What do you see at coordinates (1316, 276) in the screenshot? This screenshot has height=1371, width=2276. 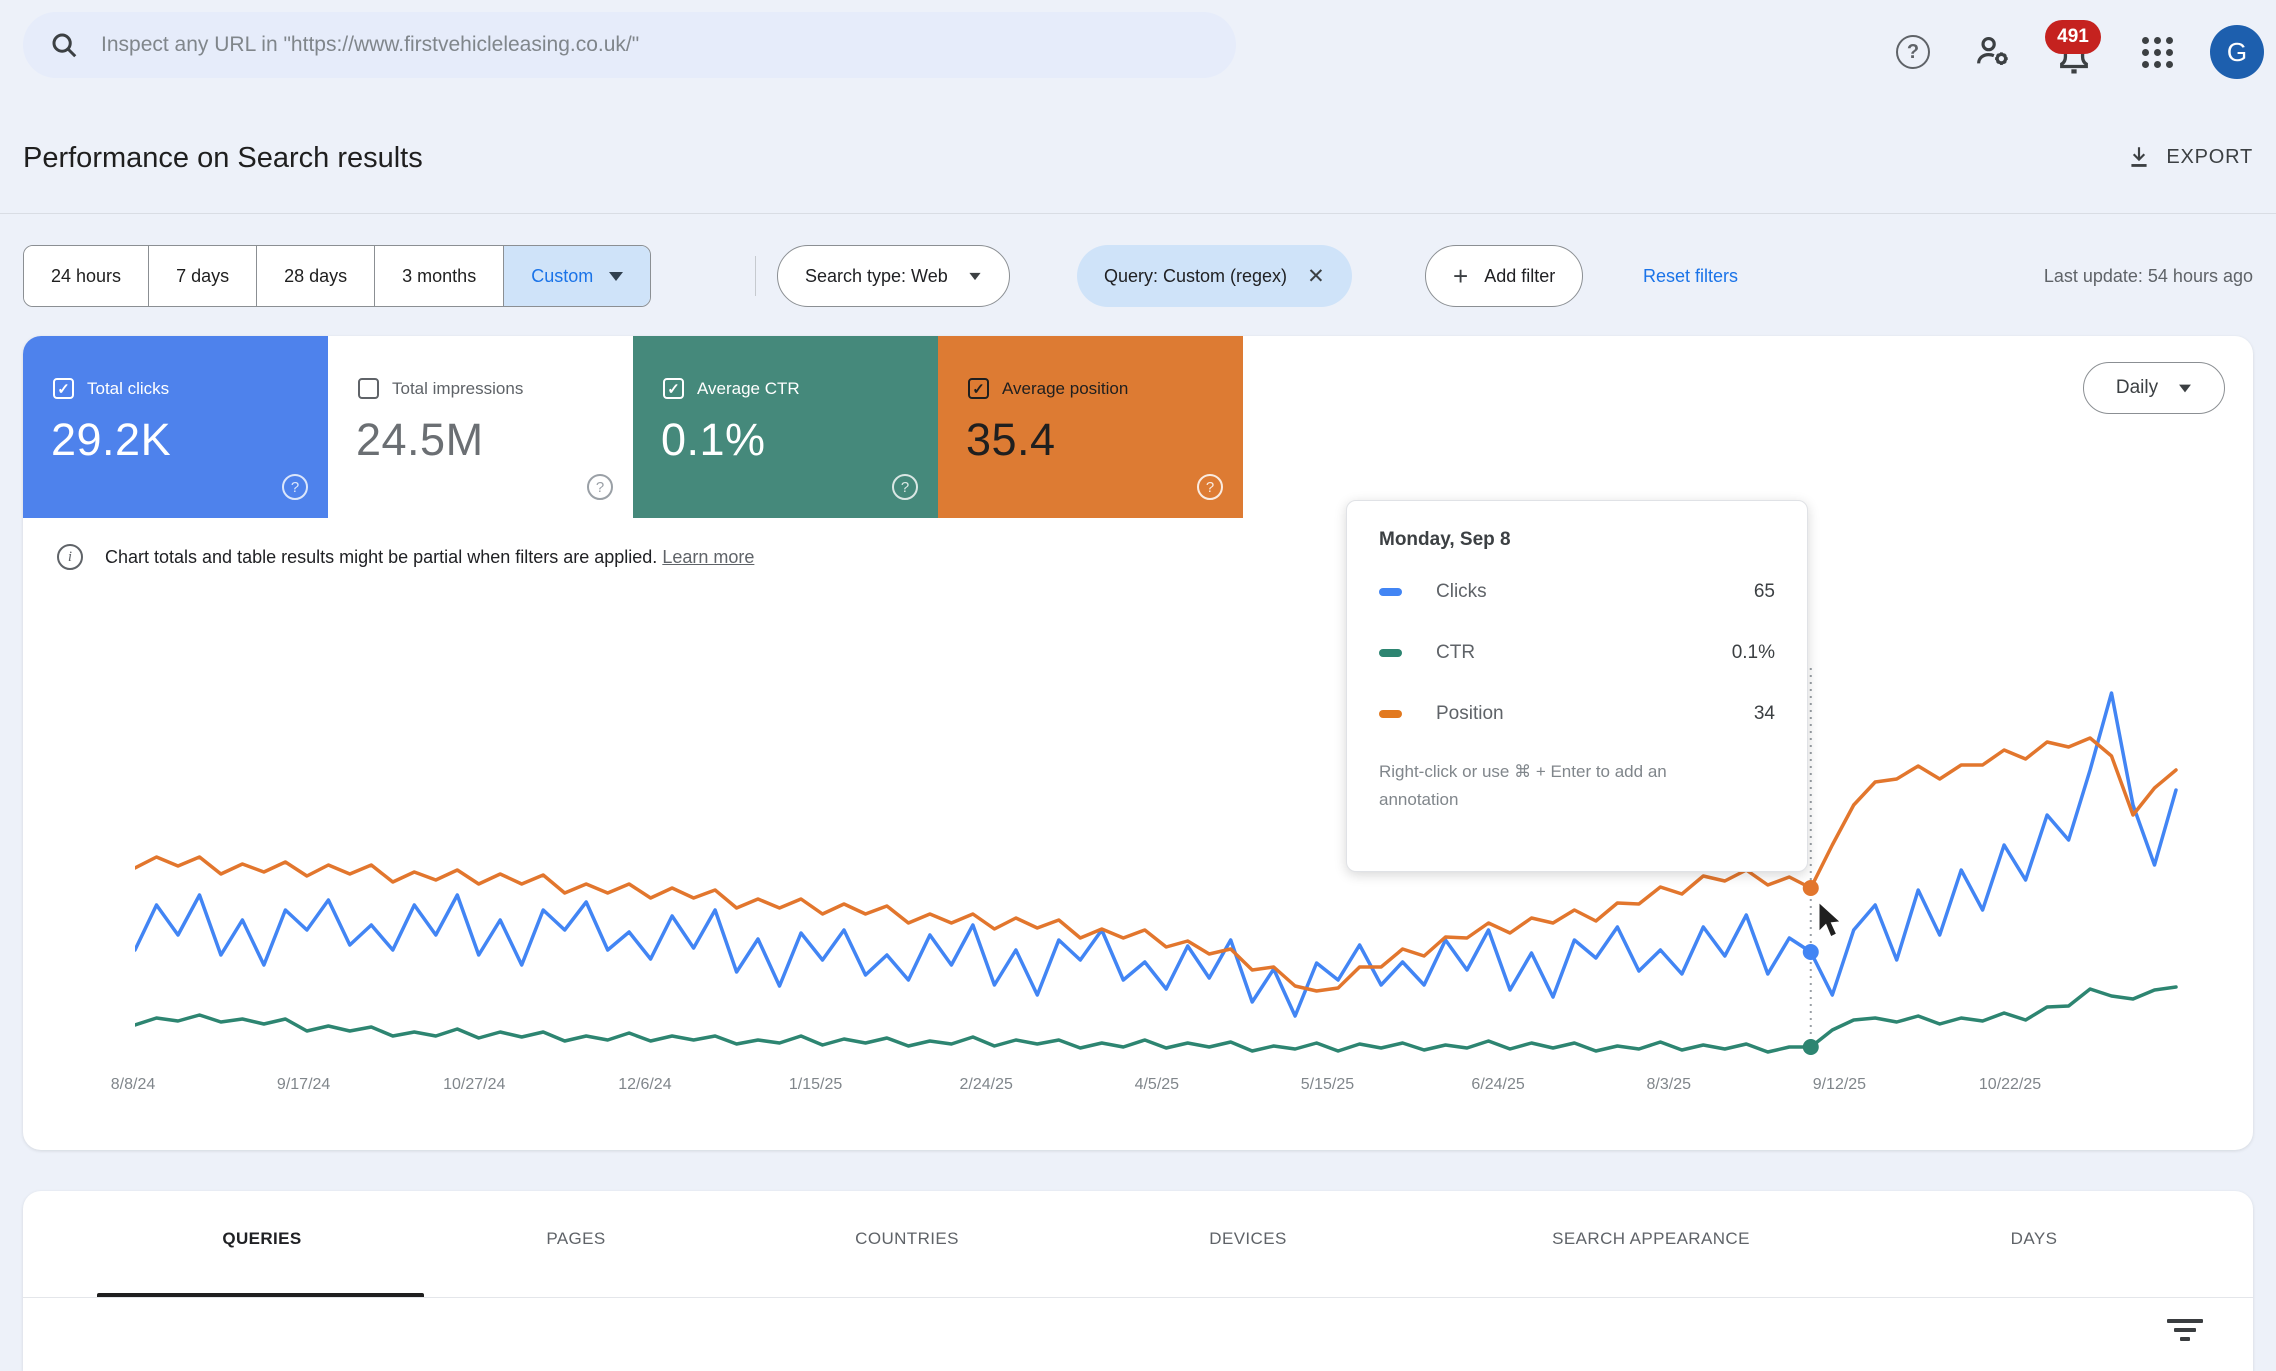 I see `remove-filter-icon: ✕` at bounding box center [1316, 276].